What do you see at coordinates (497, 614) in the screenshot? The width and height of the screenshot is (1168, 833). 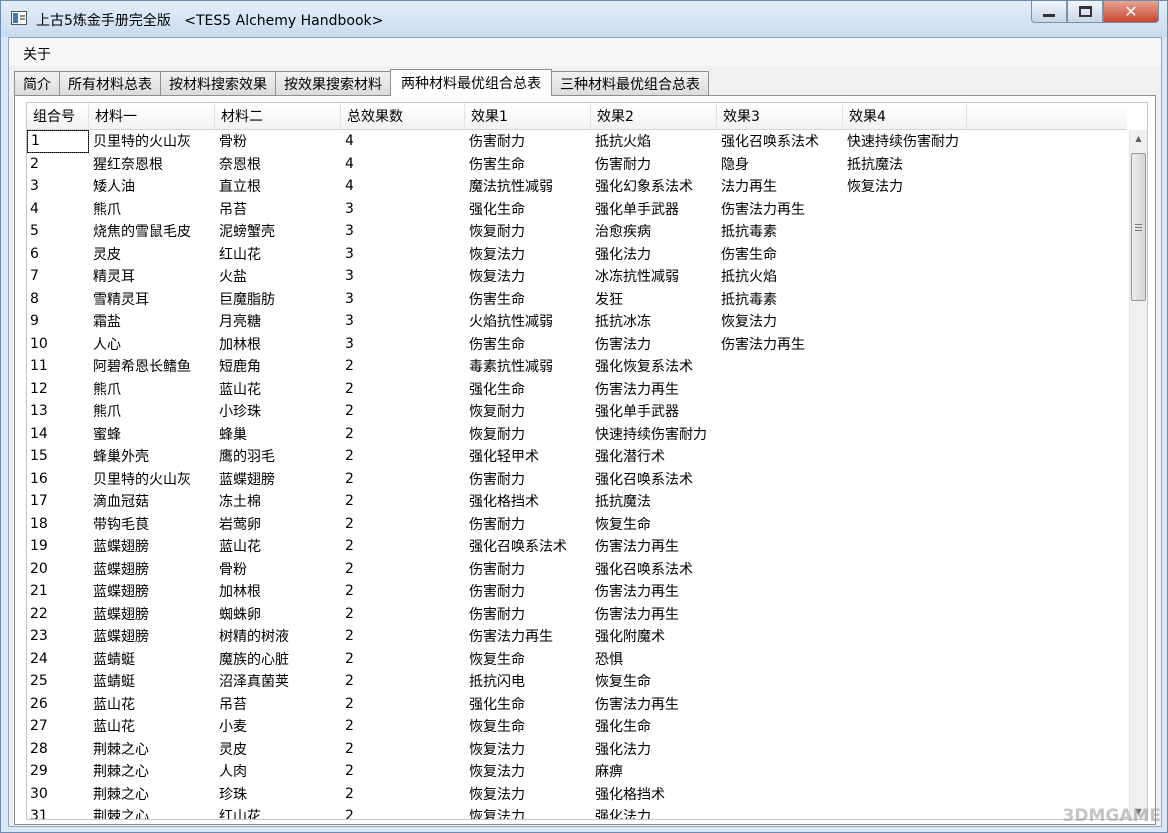 I see `table-row: 22 蓝蝶翅膀 蜘蛛卵 2 伤害耐力 伤害法力再生` at bounding box center [497, 614].